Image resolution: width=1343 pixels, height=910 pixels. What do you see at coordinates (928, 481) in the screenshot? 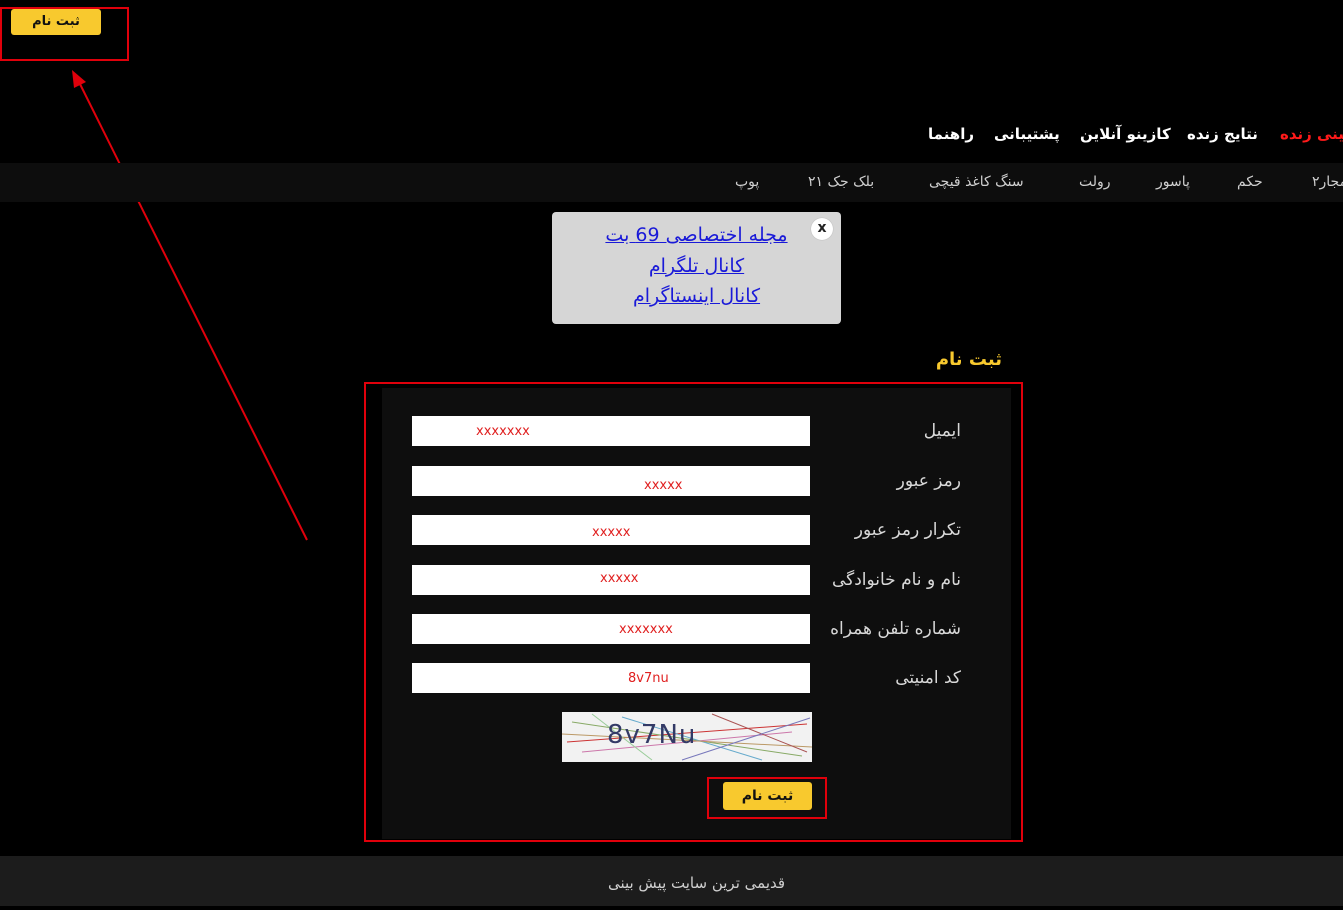
I see `password-label: رمز عبور` at bounding box center [928, 481].